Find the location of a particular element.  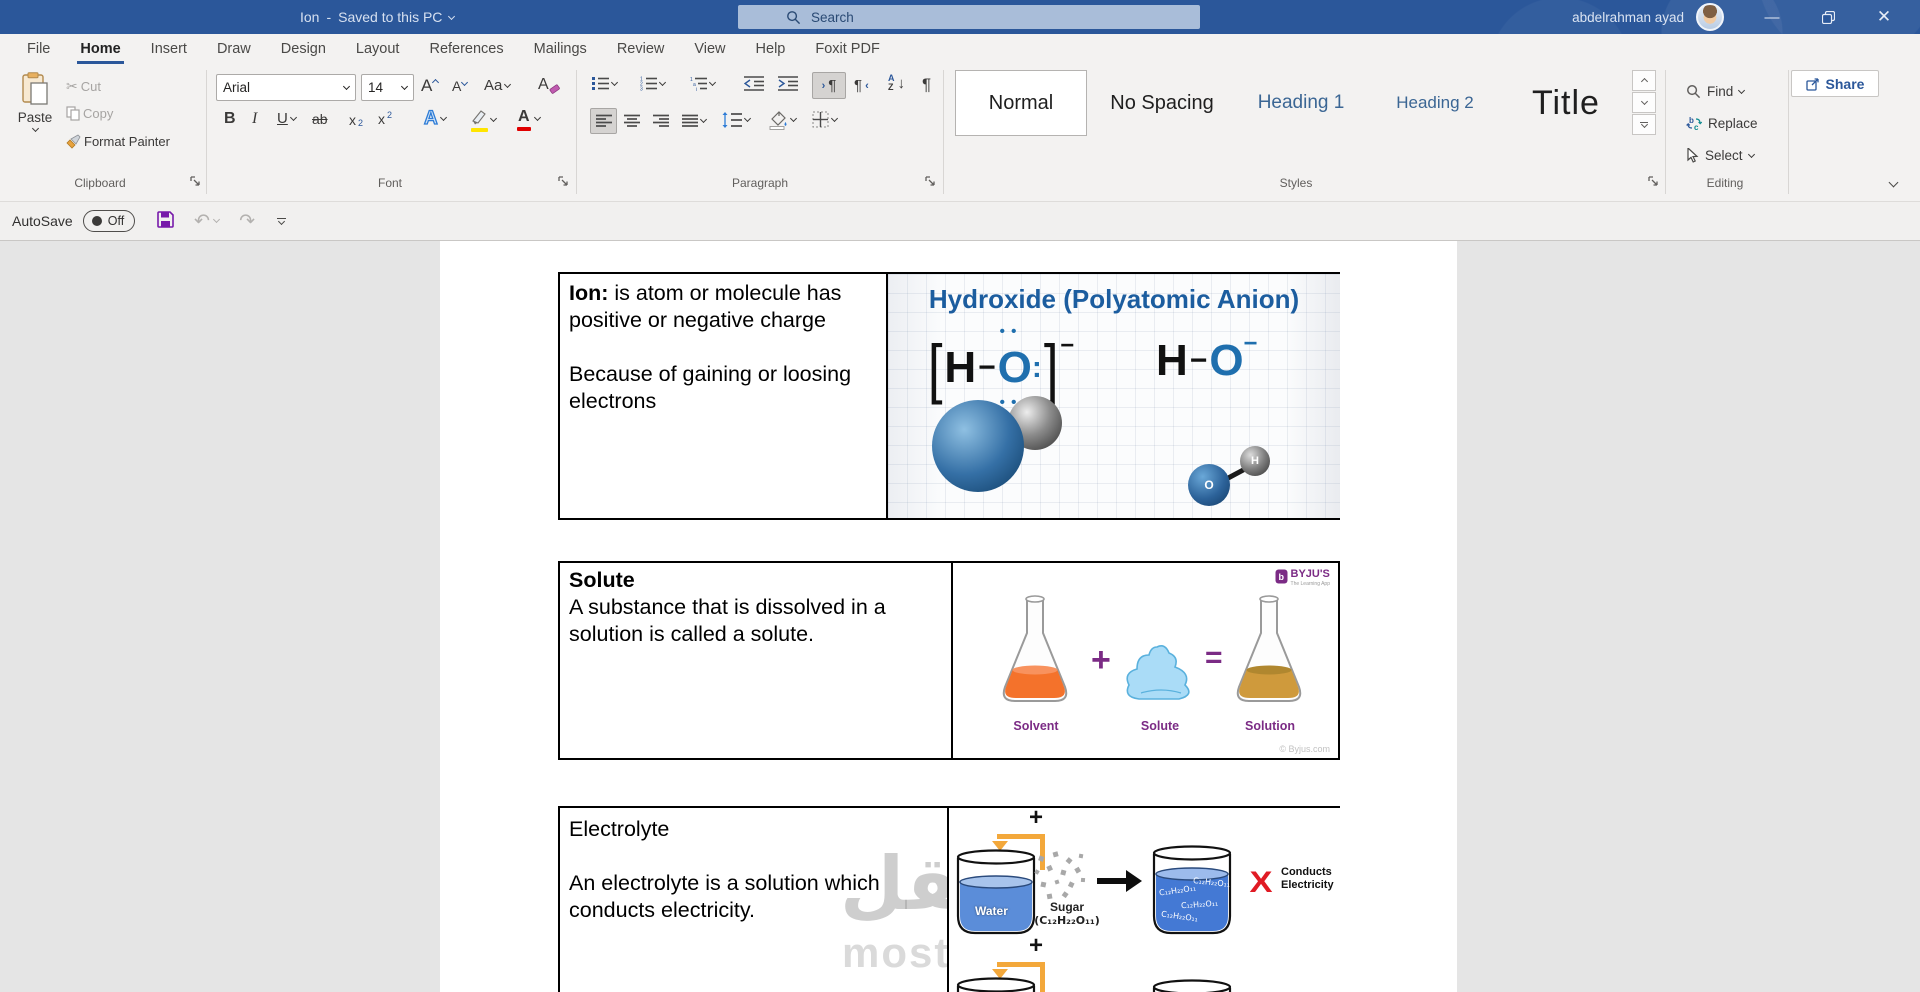

restore-button is located at coordinates (1828, 17).